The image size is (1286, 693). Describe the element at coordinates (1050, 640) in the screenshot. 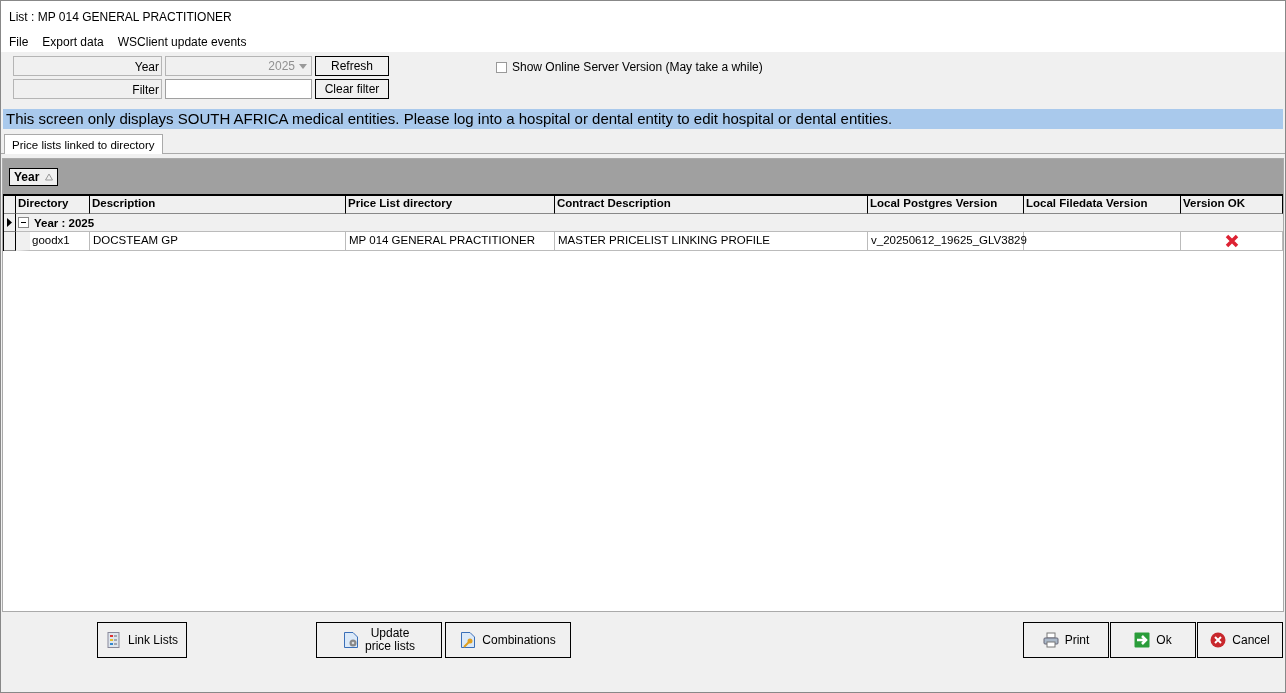

I see `printer-icon` at that location.